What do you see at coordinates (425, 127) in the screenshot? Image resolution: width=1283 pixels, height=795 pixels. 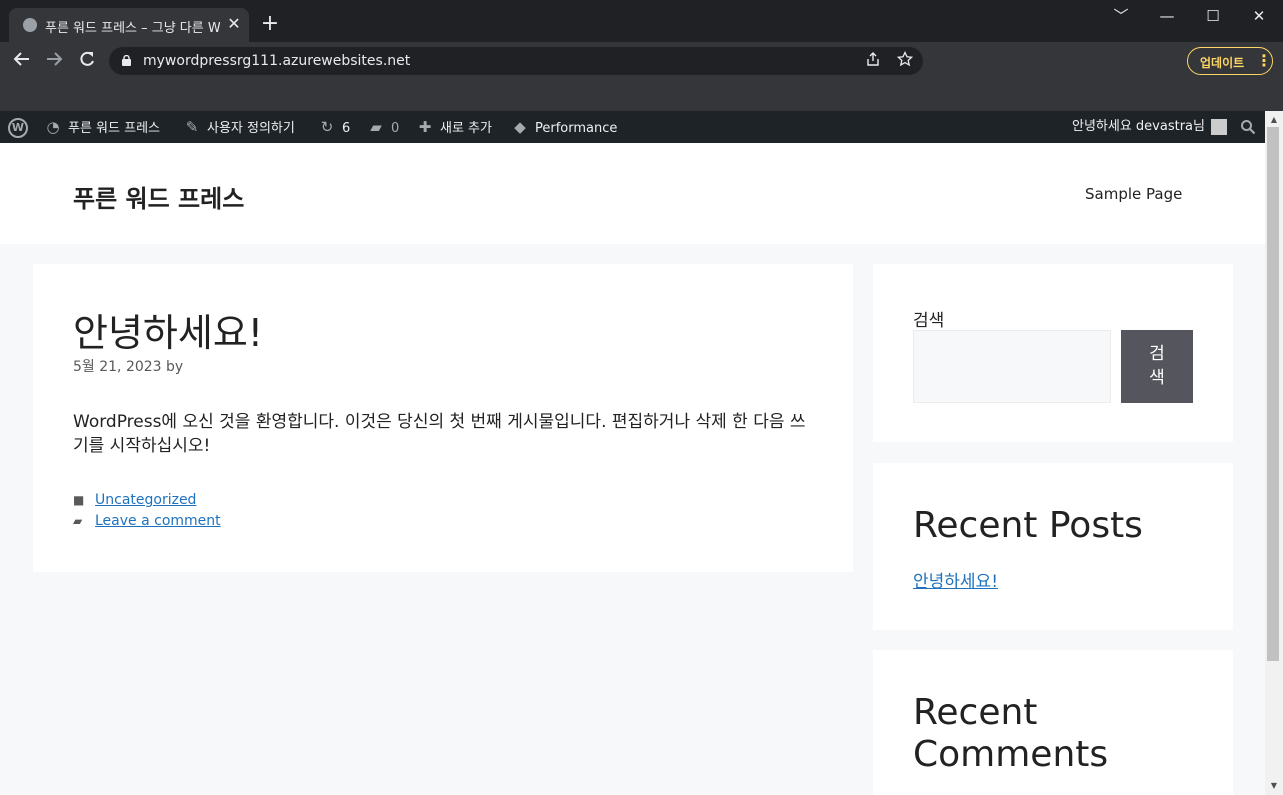 I see `plus-icon: ✚` at bounding box center [425, 127].